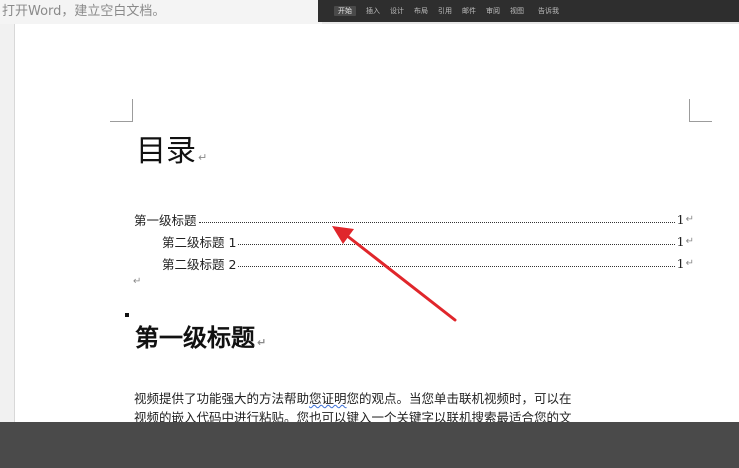 This screenshot has width=739, height=468. What do you see at coordinates (400, 277) in the screenshot?
I see `arrow-shaft` at bounding box center [400, 277].